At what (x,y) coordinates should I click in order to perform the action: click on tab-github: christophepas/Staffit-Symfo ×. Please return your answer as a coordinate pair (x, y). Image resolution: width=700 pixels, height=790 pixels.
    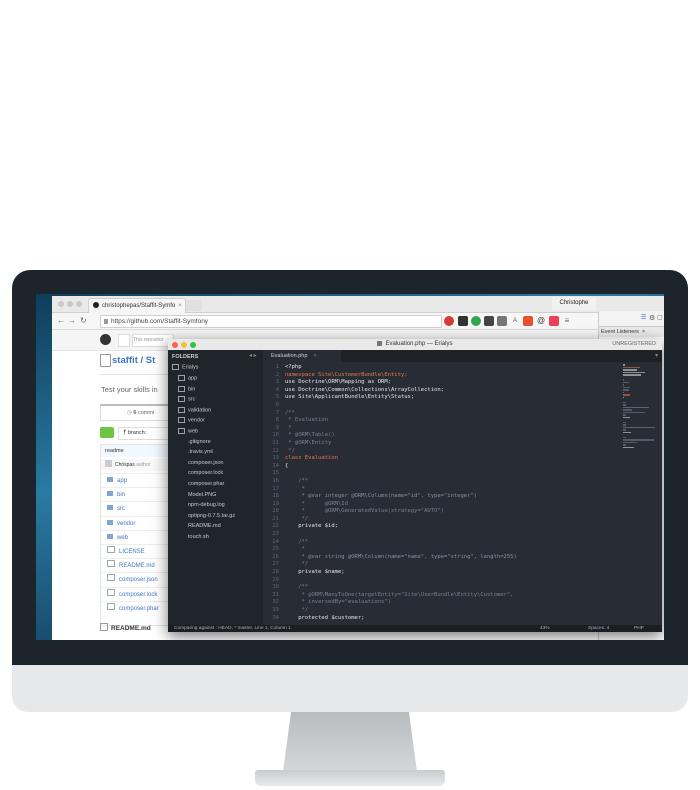
    Looking at the image, I should click on (137, 305).